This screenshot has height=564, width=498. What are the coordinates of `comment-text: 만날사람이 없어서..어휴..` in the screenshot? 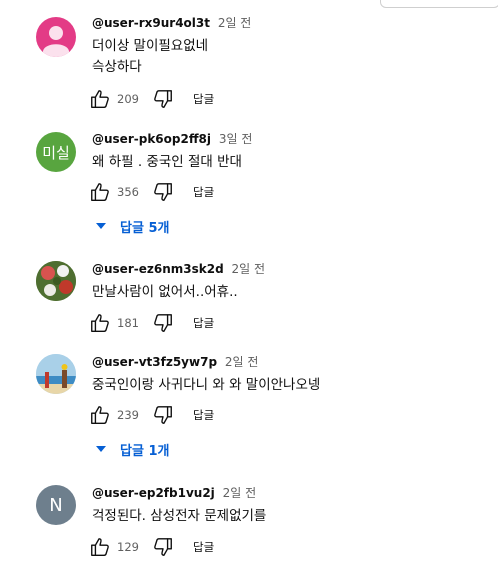 It's located at (165, 292).